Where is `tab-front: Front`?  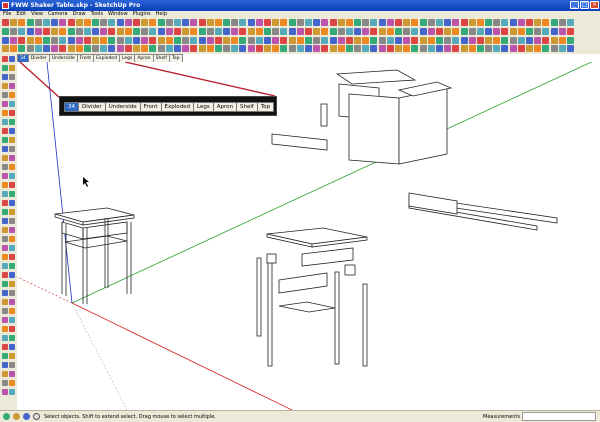 tab-front: Front is located at coordinates (85, 58).